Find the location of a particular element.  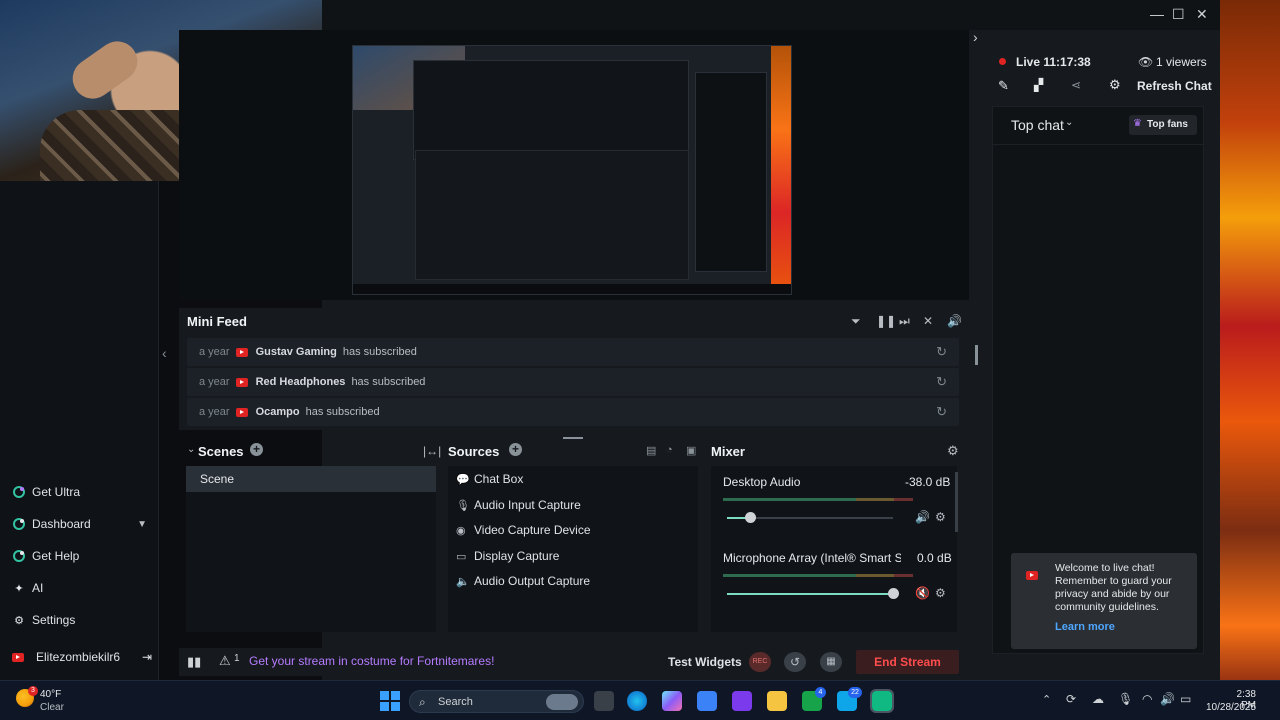

expand-left-icon: ‹ is located at coordinates (164, 353).